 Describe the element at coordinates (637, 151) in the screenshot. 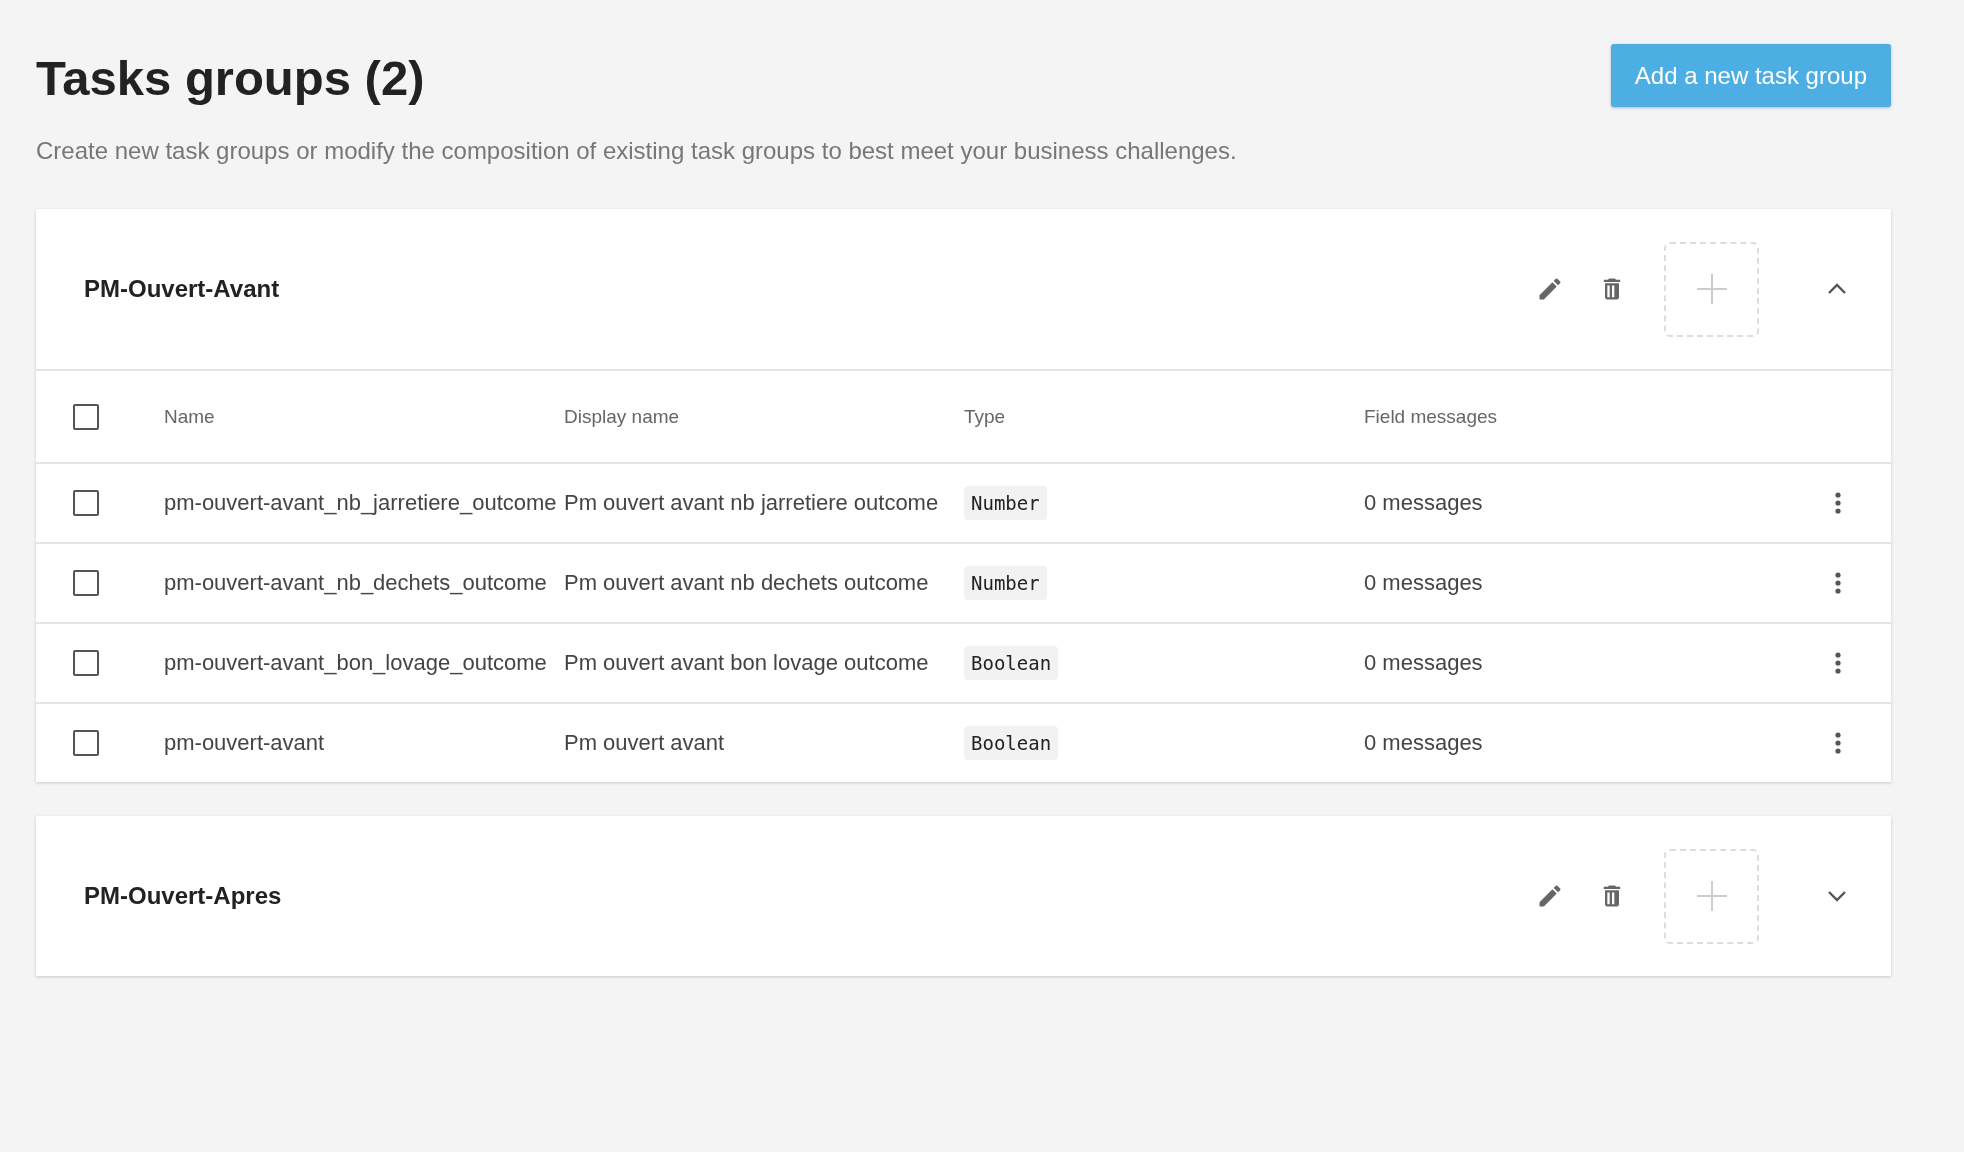

I see `page-description: Create new task groups or modify the composition of existing task groups to best meet your business challenges.` at that location.